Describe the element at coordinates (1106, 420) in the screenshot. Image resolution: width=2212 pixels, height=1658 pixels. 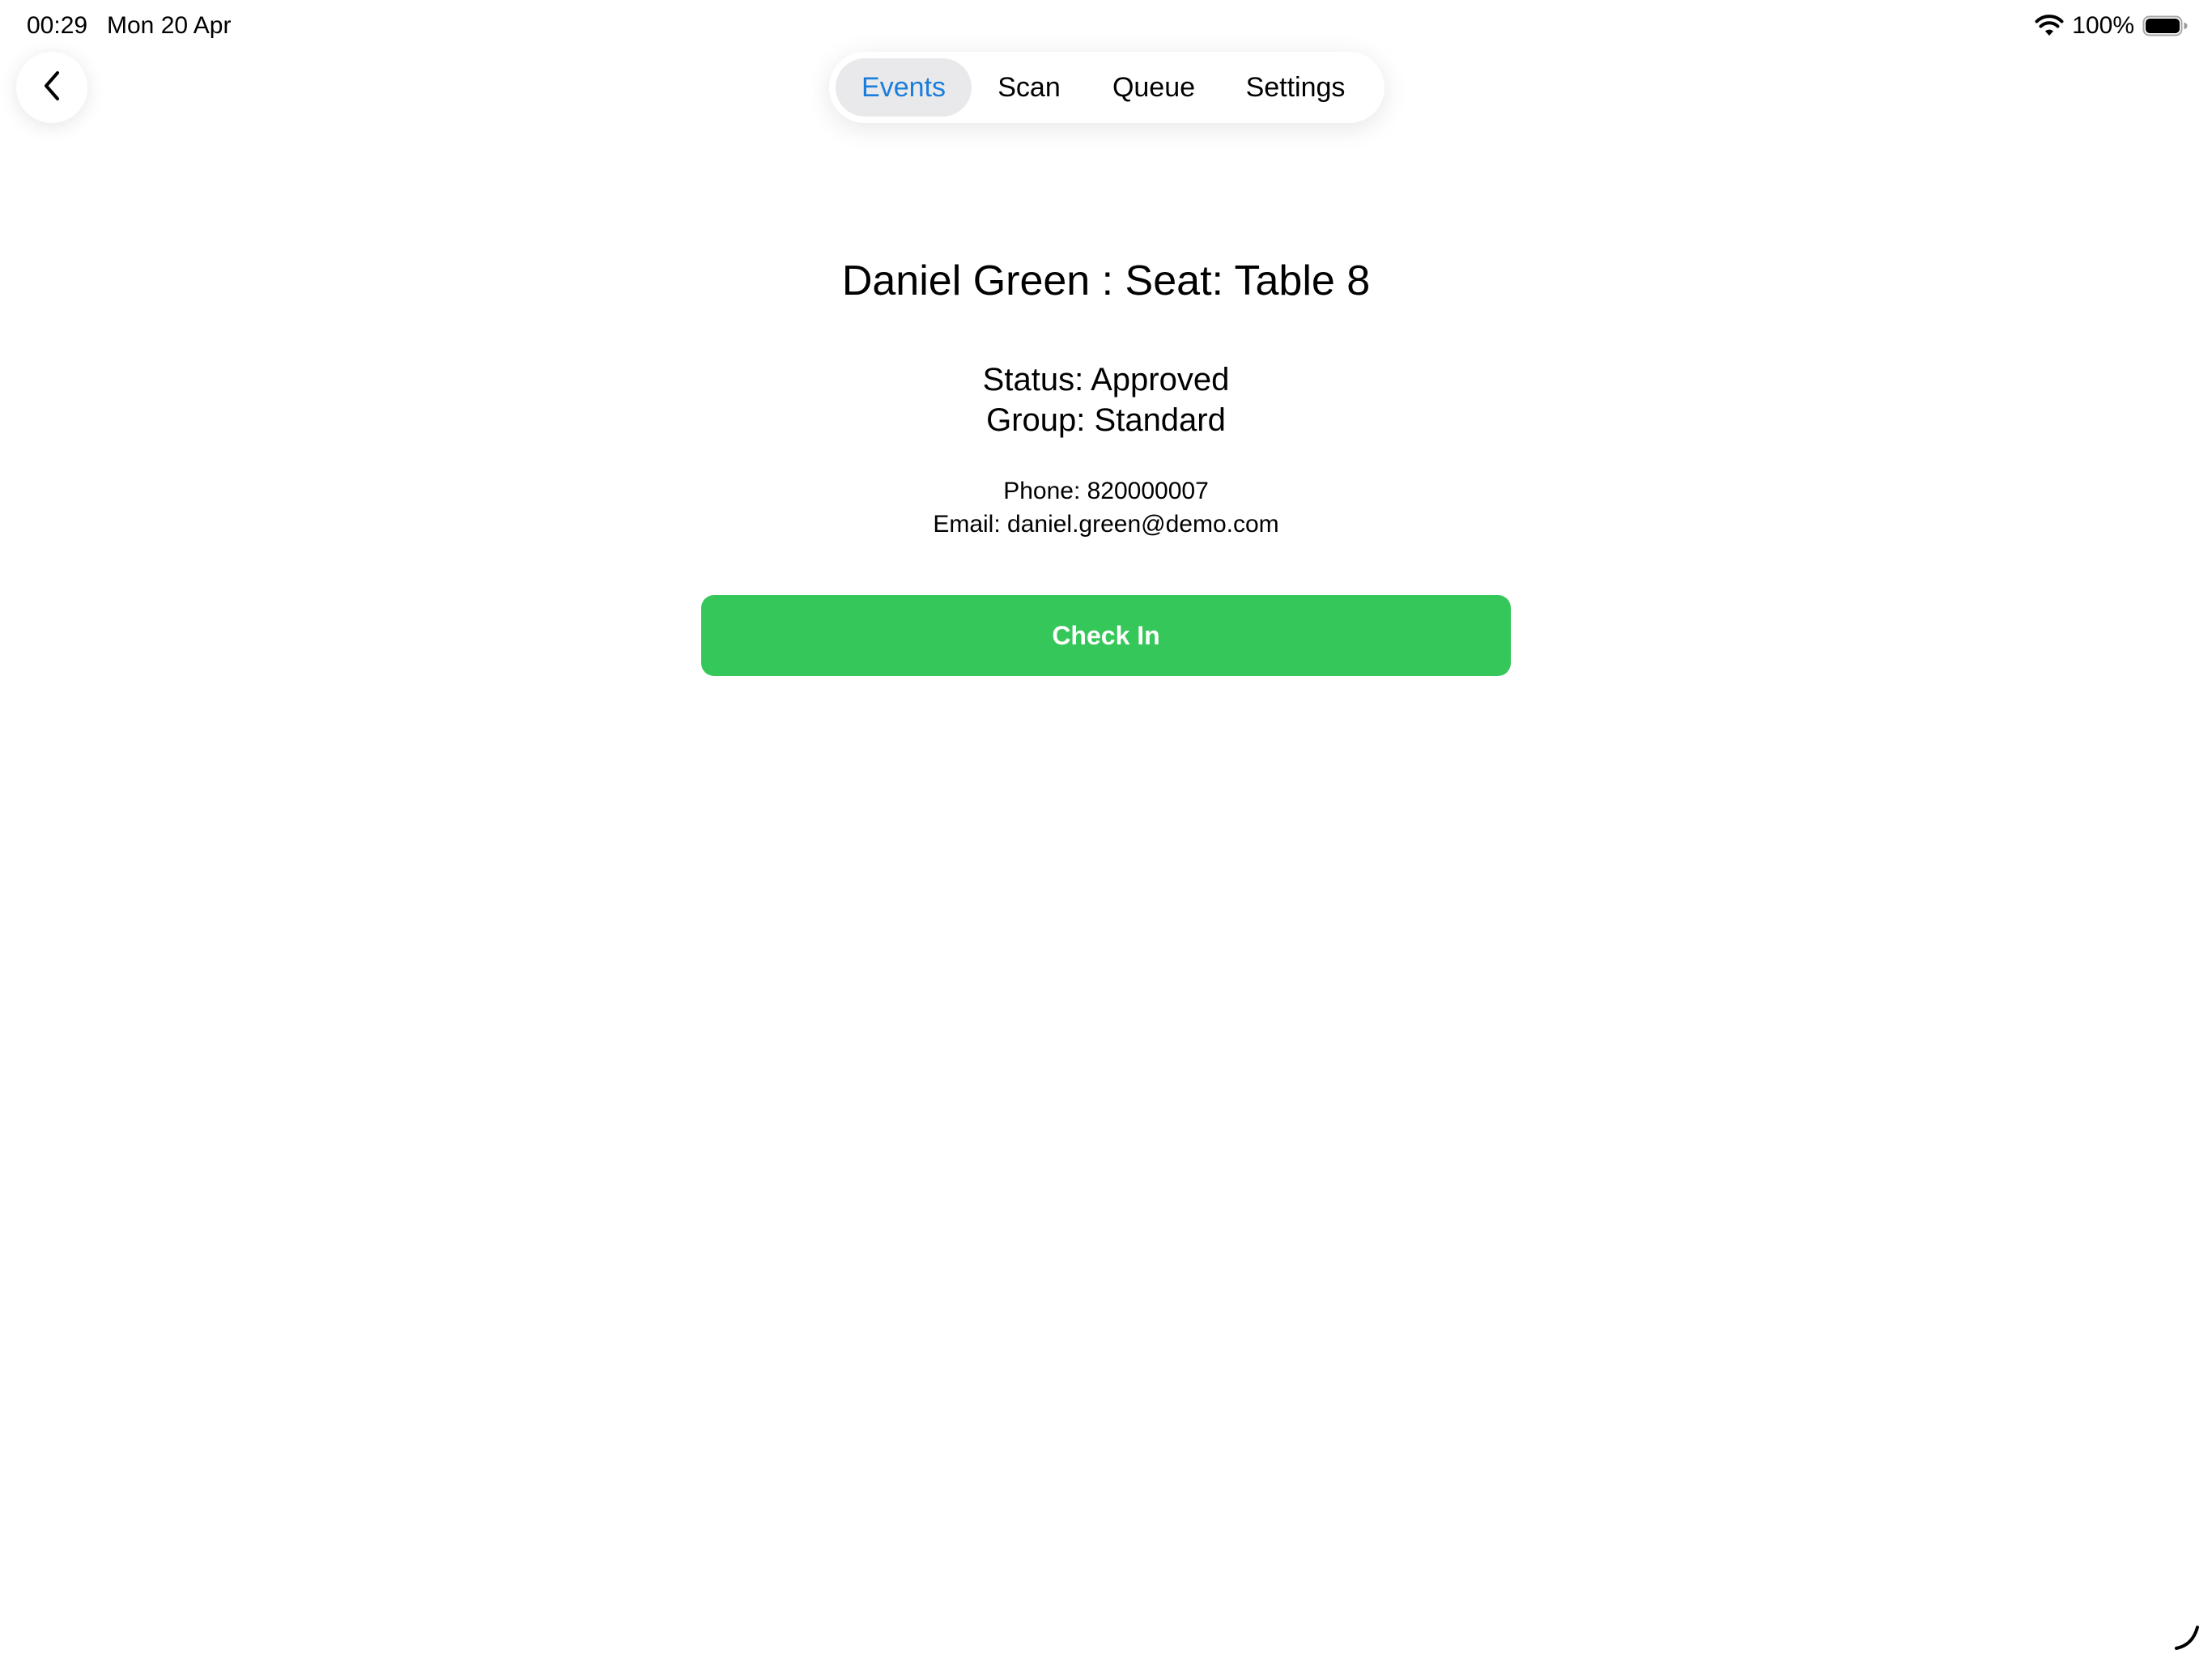
I see `guest-group: Group: Standard` at that location.